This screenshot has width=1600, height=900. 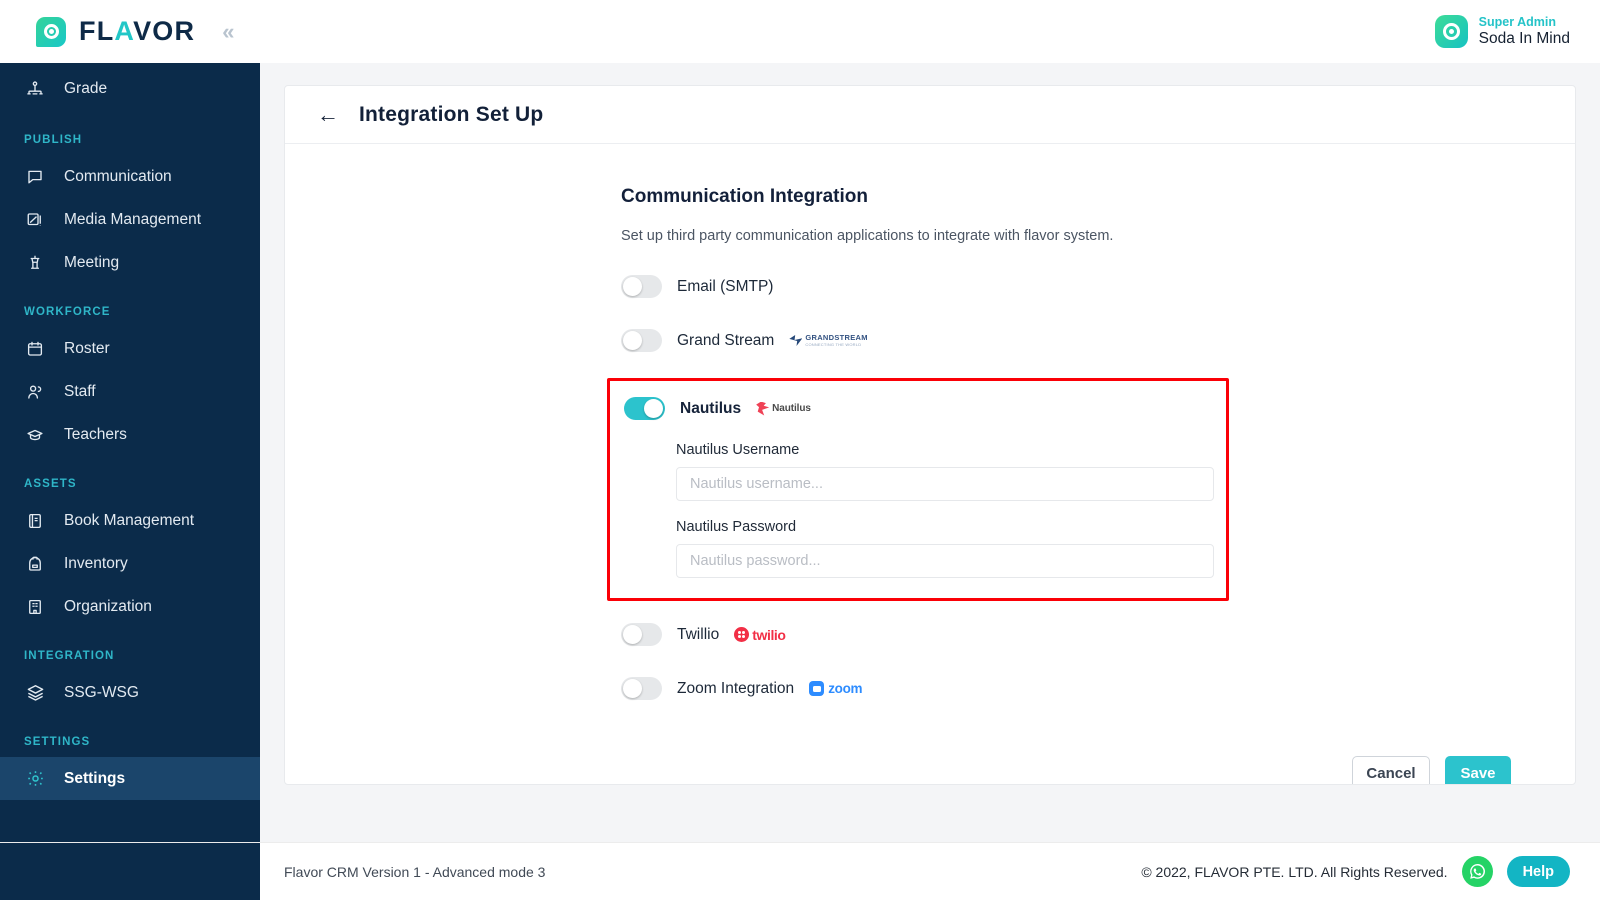 I want to click on integration-row-email-smtp: Email (SMTP), so click(x=926, y=286).